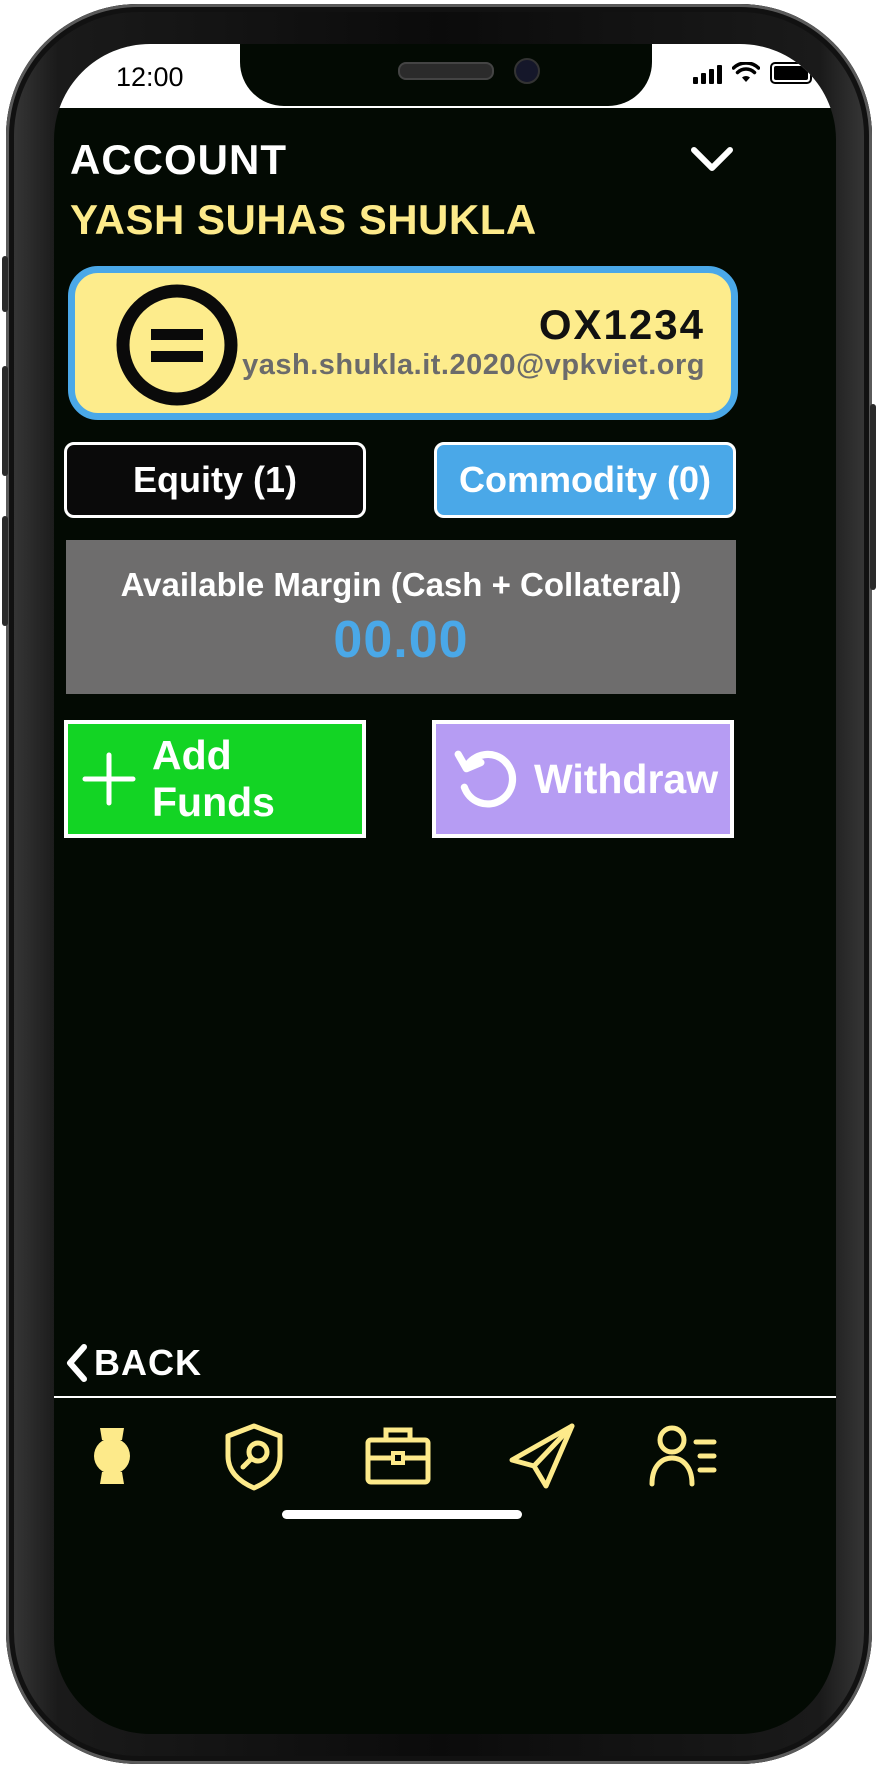  I want to click on nav-send-icon, so click(542, 1456).